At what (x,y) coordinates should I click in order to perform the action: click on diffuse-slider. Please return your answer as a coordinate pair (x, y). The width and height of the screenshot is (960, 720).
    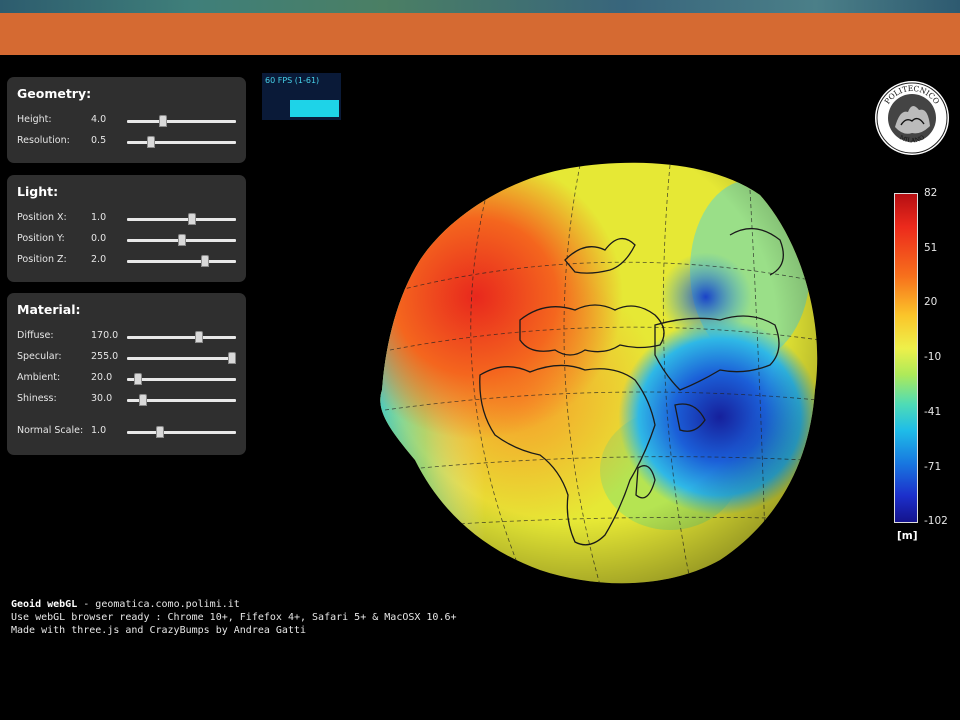
    Looking at the image, I should click on (181, 337).